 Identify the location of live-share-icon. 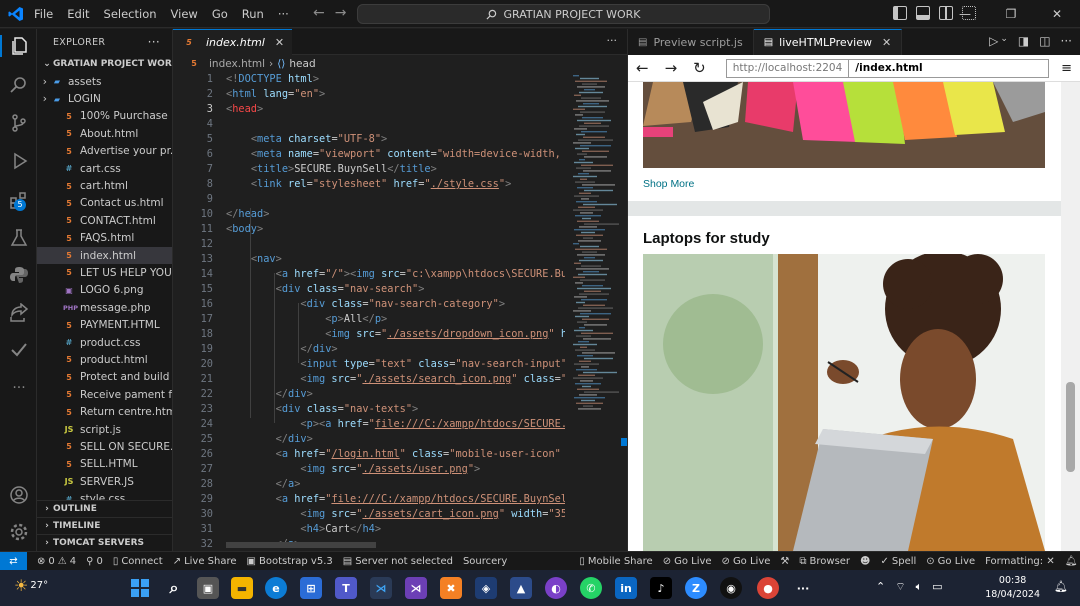
(19, 313).